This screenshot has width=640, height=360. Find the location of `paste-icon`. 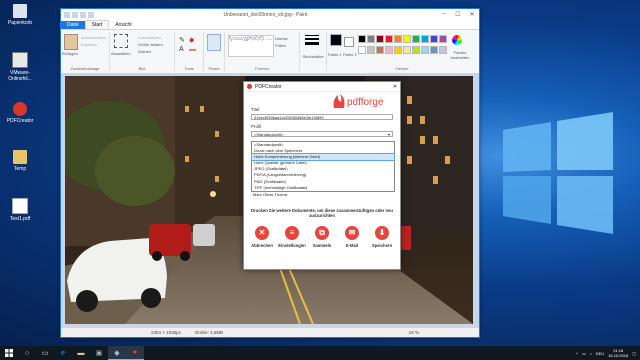

paste-icon is located at coordinates (71, 42).